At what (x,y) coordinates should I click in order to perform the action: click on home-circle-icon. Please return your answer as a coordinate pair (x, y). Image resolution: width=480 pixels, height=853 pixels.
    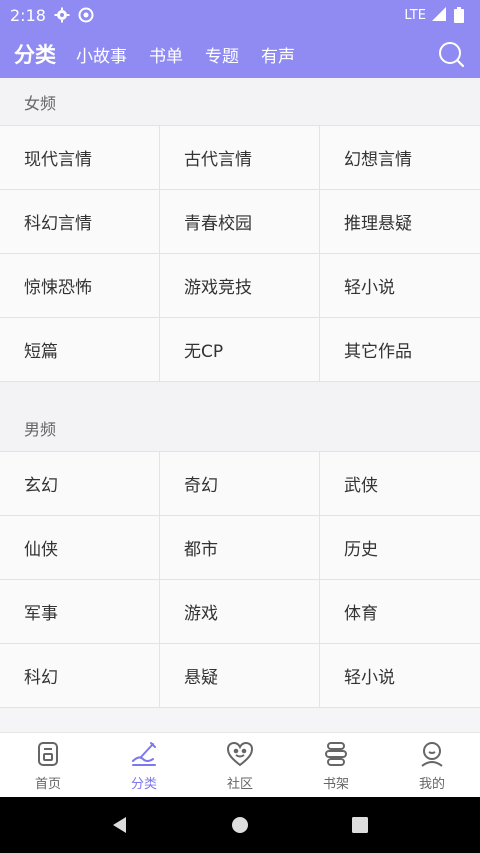
    Looking at the image, I should click on (240, 825).